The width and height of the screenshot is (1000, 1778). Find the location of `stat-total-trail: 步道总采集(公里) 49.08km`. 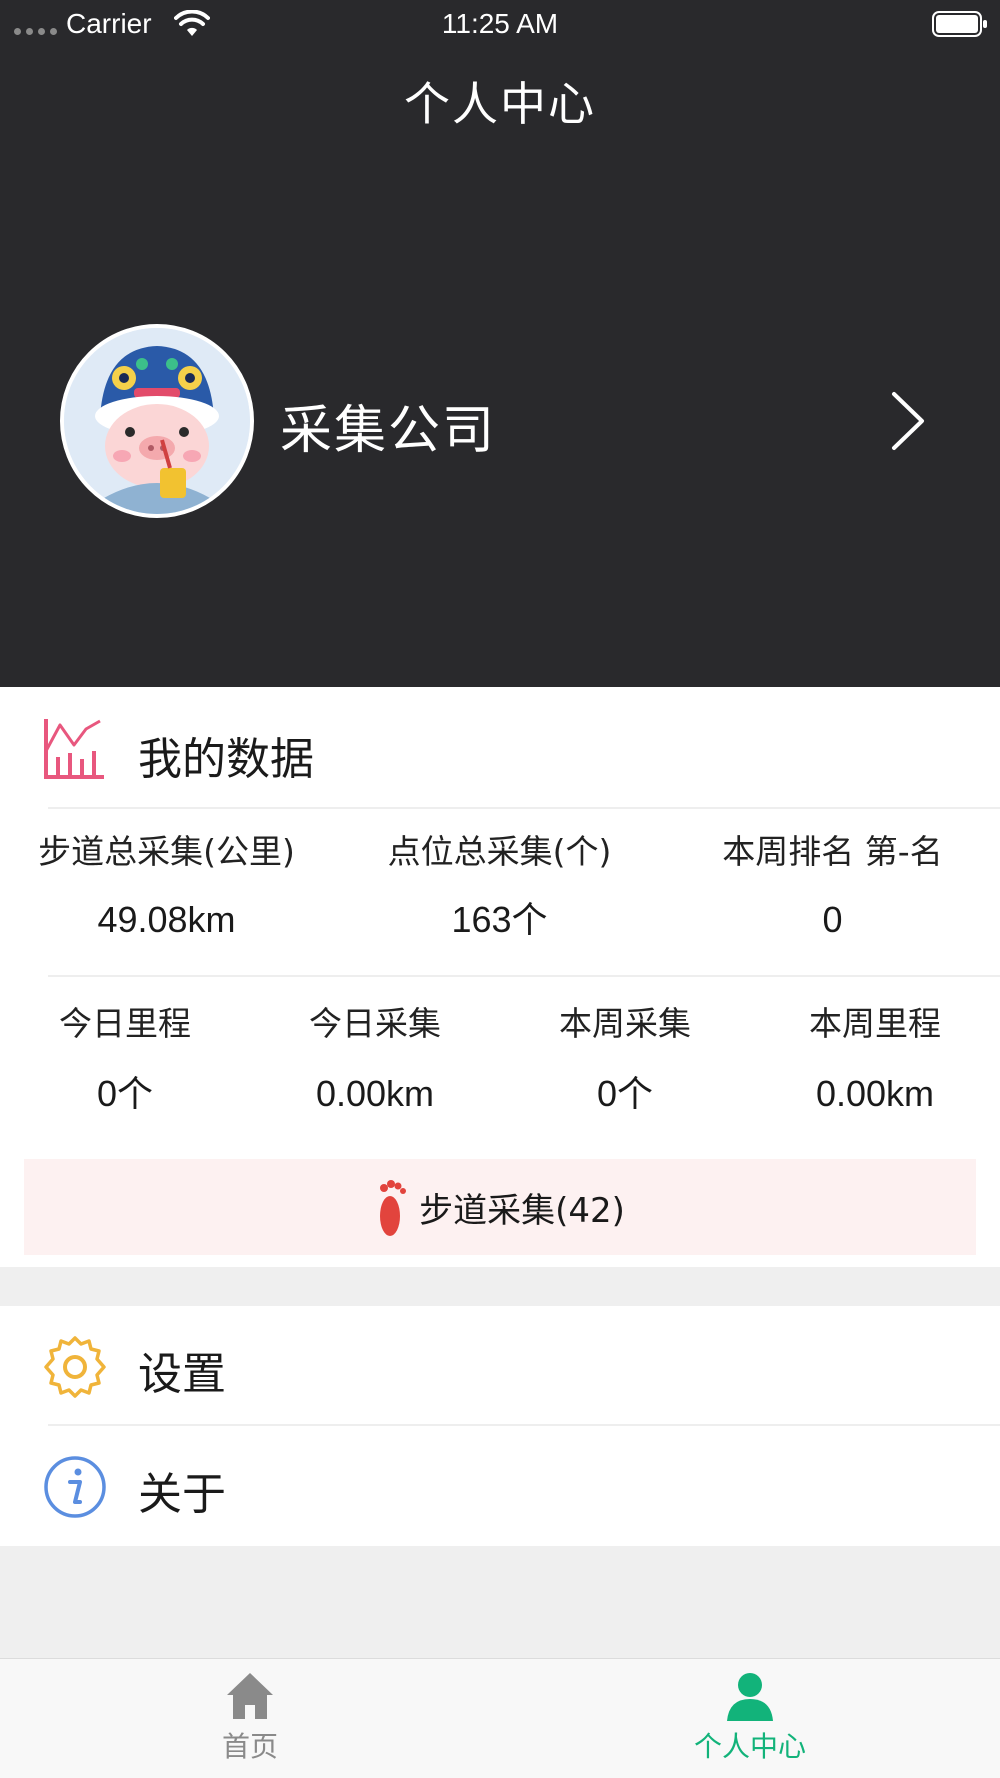

stat-total-trail: 步道总采集(公里) 49.08km is located at coordinates (166, 887).